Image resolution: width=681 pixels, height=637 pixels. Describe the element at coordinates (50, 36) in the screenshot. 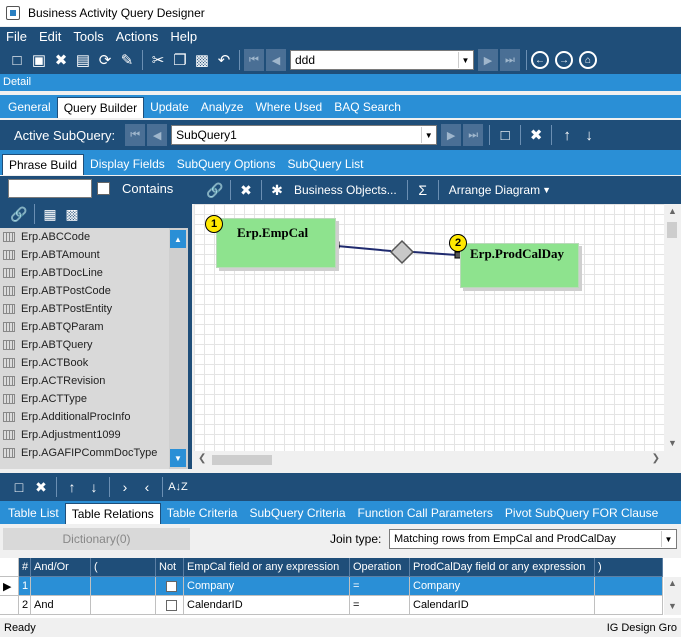

I see `menu-edit: Edit` at that location.